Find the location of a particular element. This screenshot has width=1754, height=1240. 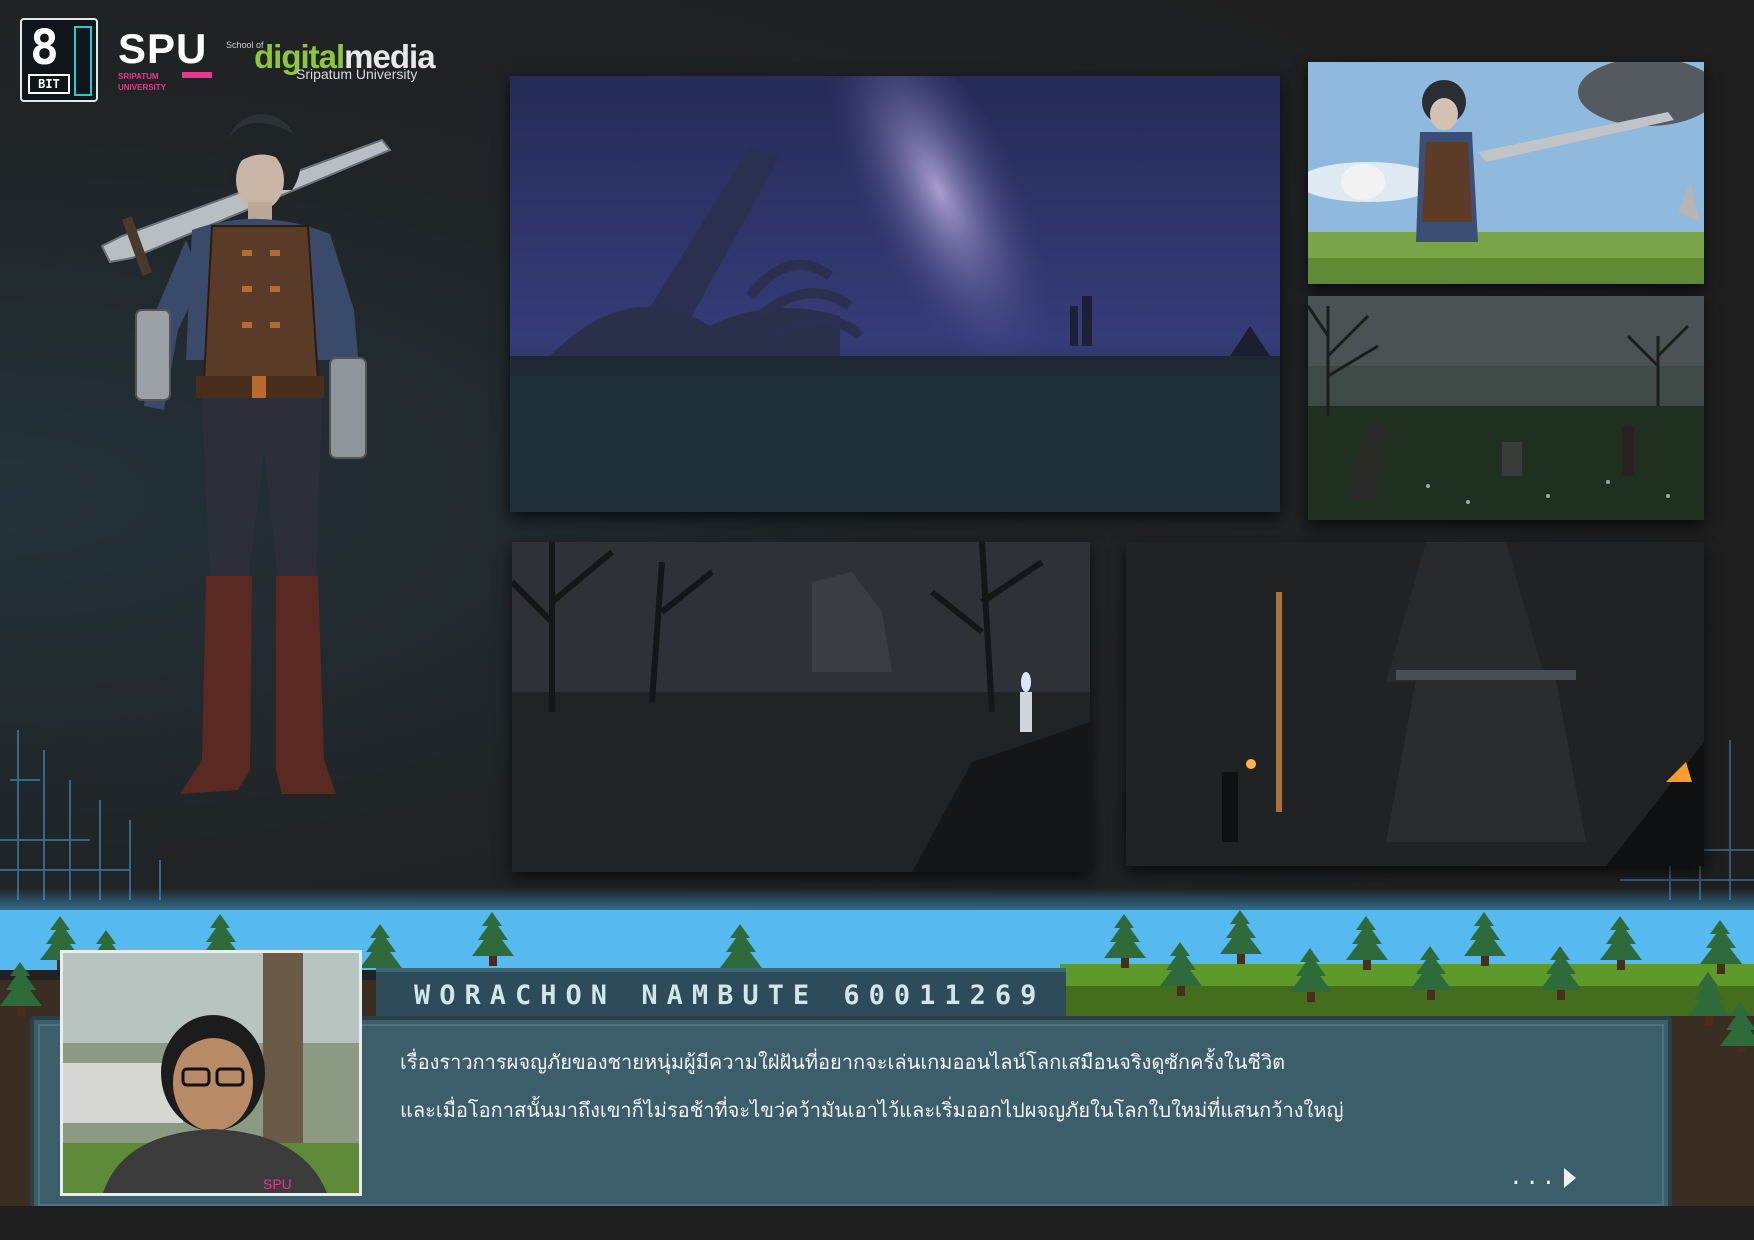

flooded-ruins-scene is located at coordinates (801, 707).